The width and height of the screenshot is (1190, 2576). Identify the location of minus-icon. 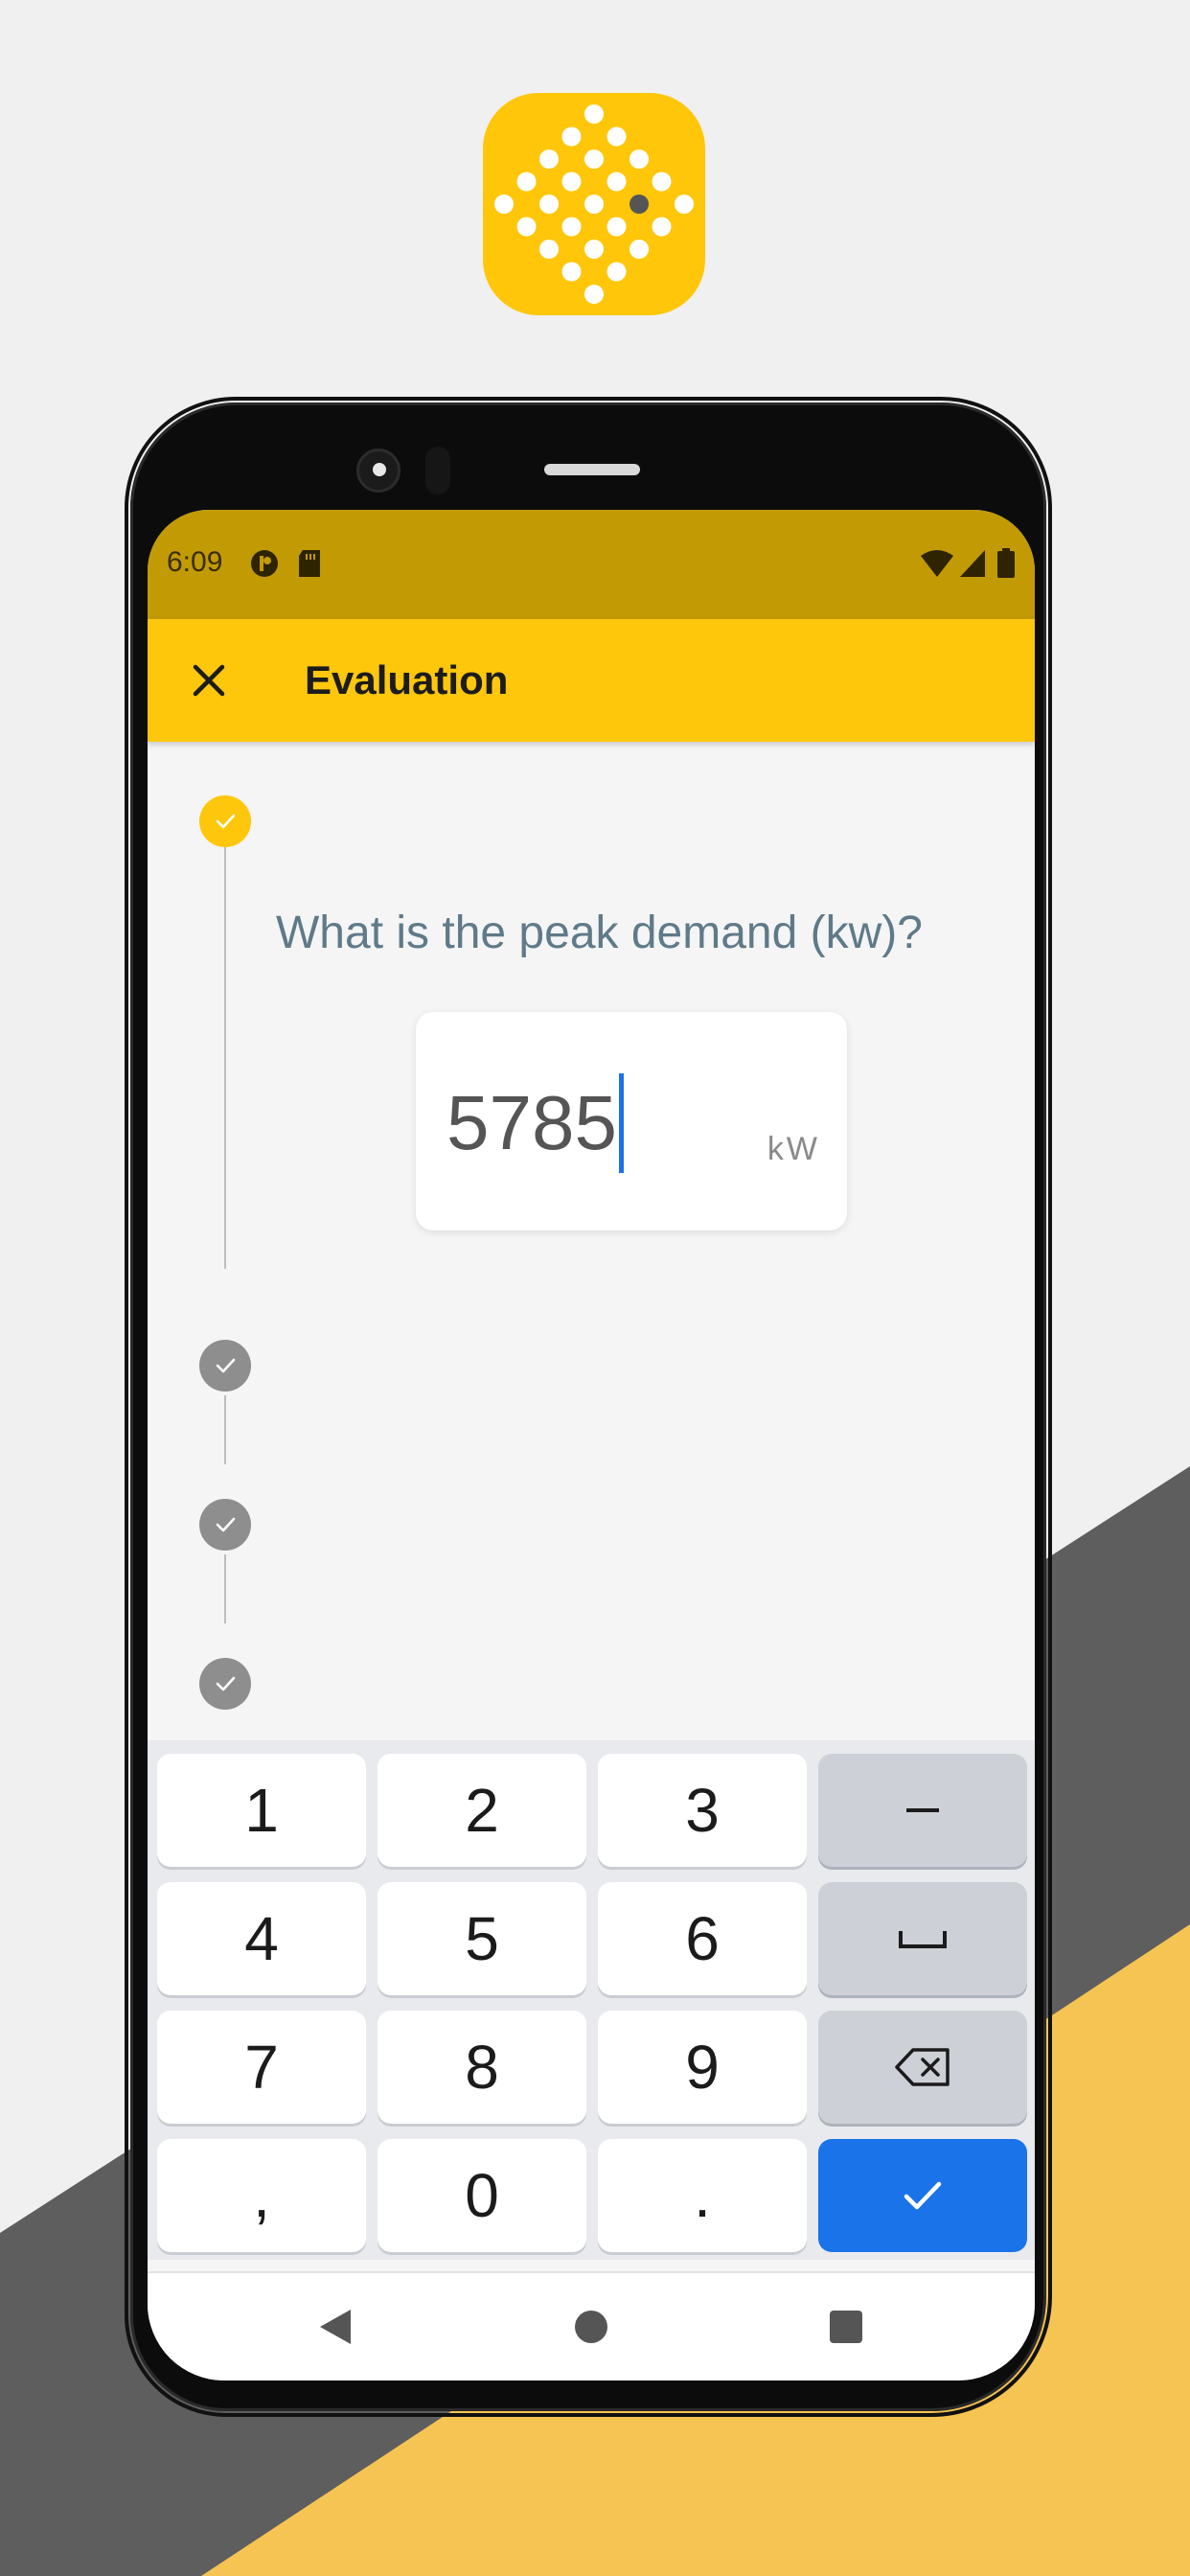
(922, 1810).